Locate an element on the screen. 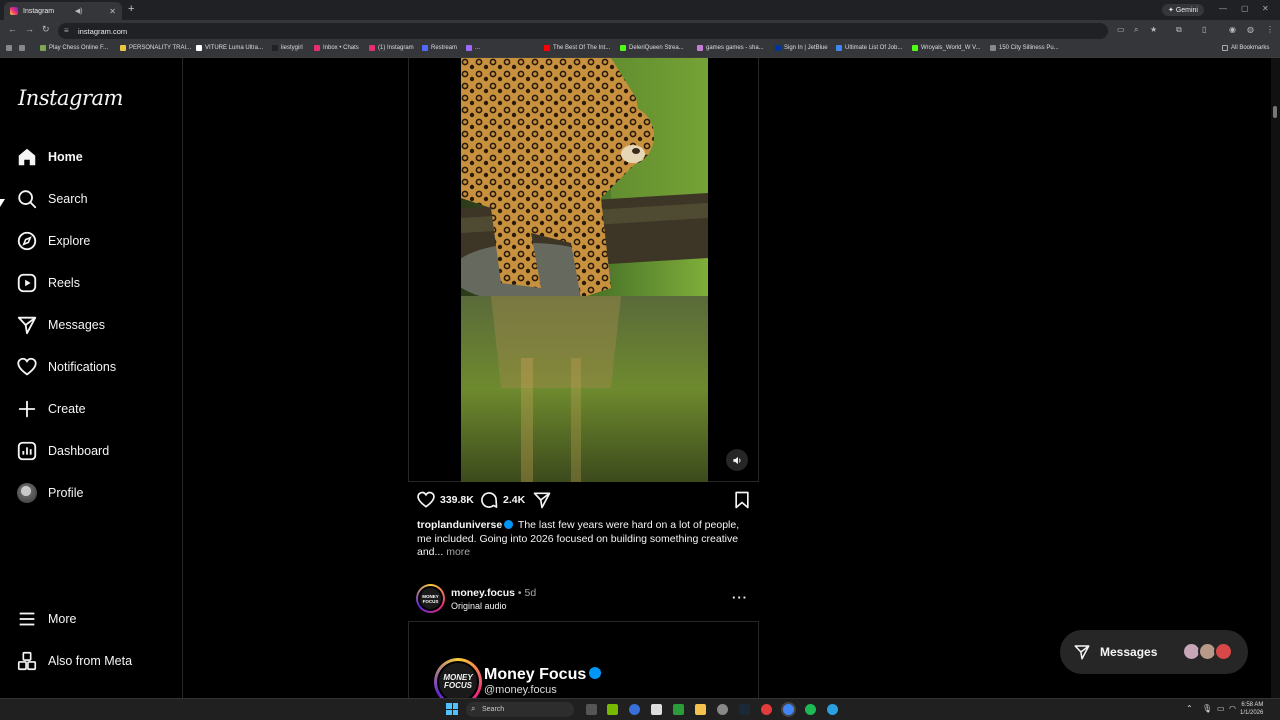 The image size is (1280, 720). sidebar-item-reels: Reels is located at coordinates (48, 283).